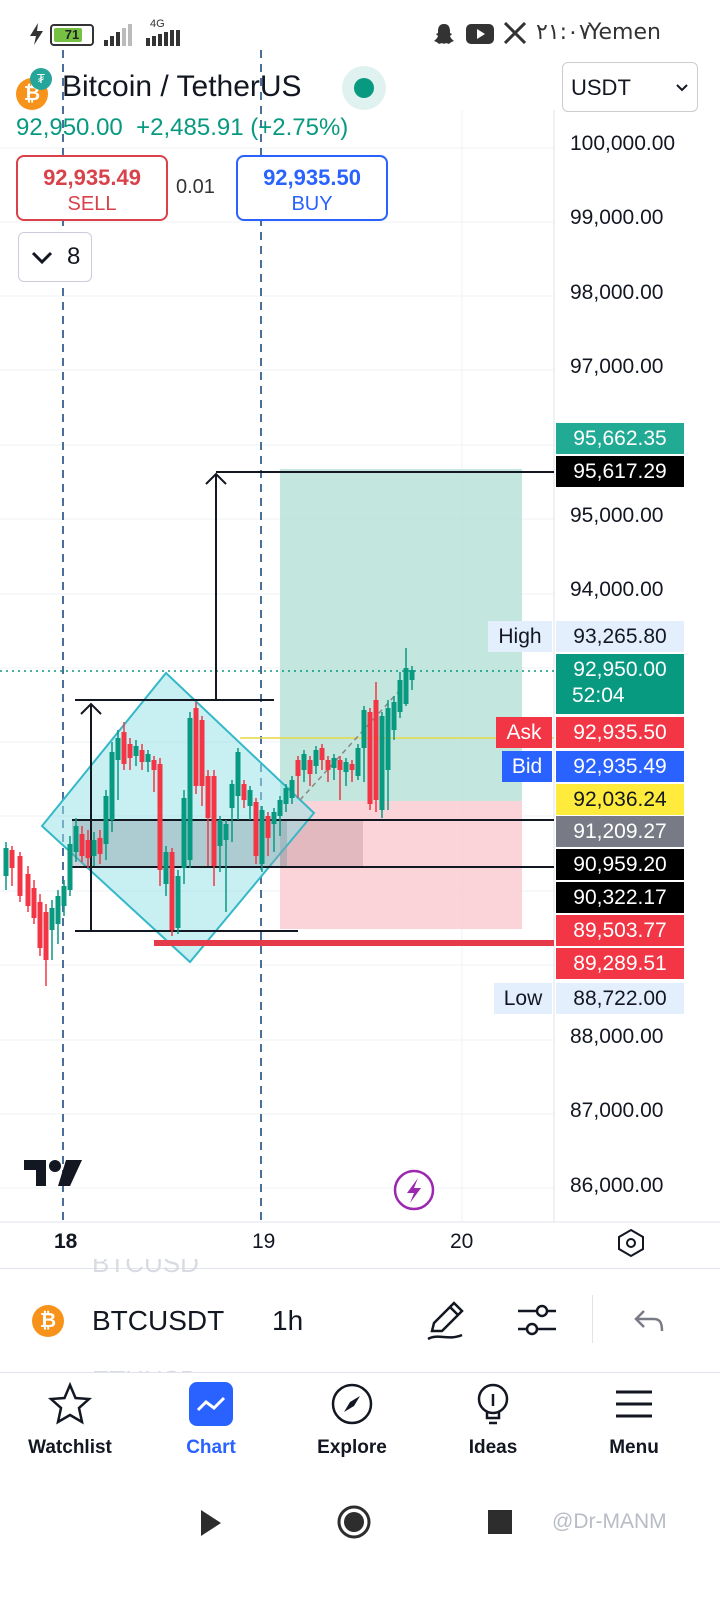 This screenshot has height=1600, width=720. What do you see at coordinates (620, 636) in the screenshot?
I see `price-tag-high: 93,265.80` at bounding box center [620, 636].